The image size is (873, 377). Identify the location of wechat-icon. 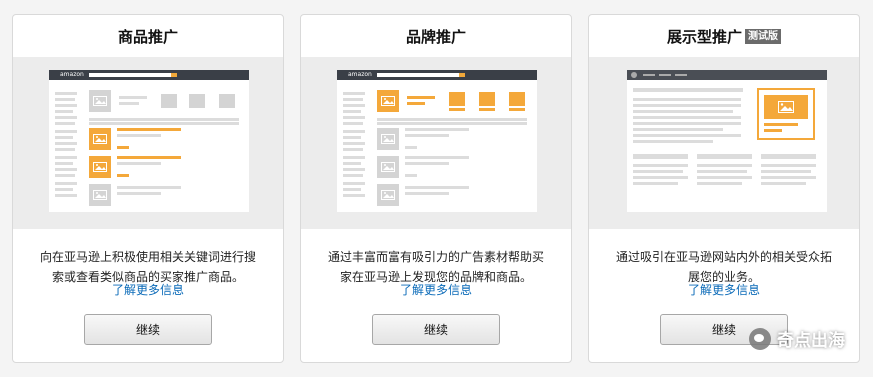
(760, 338).